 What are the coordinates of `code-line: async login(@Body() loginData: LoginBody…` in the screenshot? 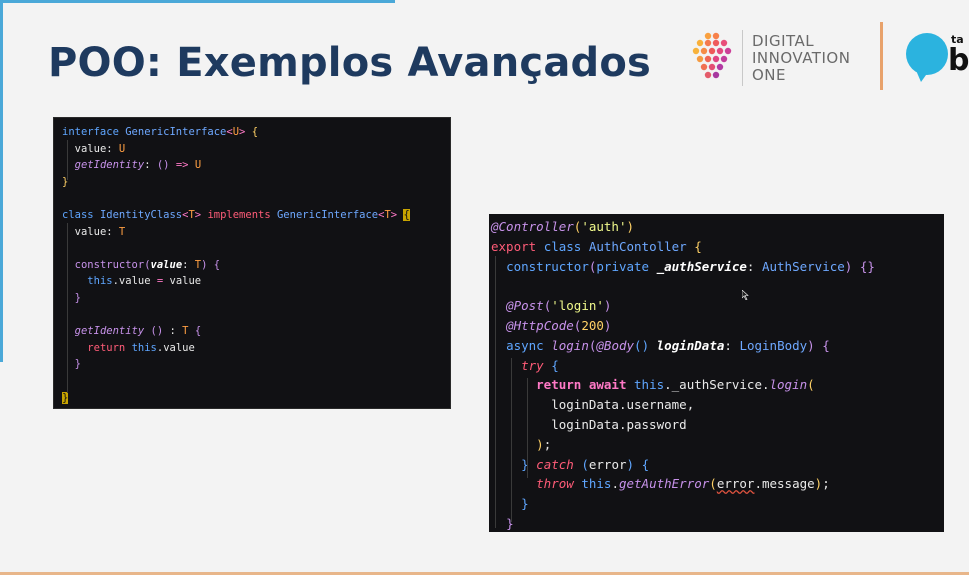 It's located at (668, 345).